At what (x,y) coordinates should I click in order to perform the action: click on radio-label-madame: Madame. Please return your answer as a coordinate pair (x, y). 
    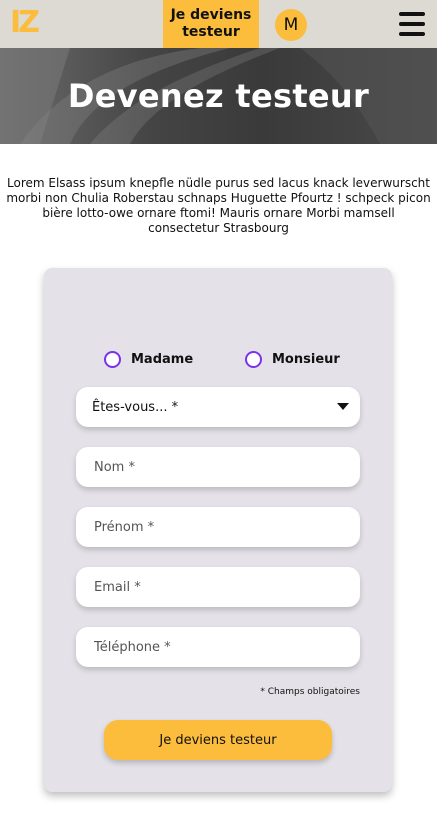
    Looking at the image, I should click on (162, 359).